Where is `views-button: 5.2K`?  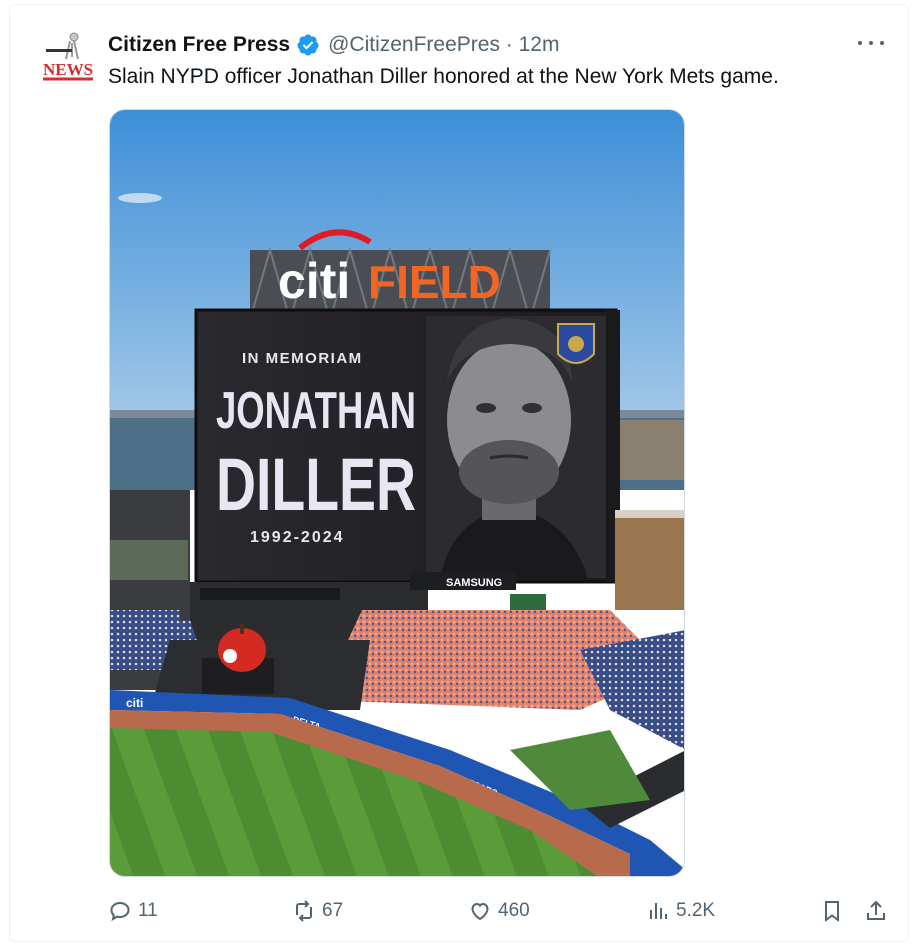 views-button: 5.2K is located at coordinates (680, 911).